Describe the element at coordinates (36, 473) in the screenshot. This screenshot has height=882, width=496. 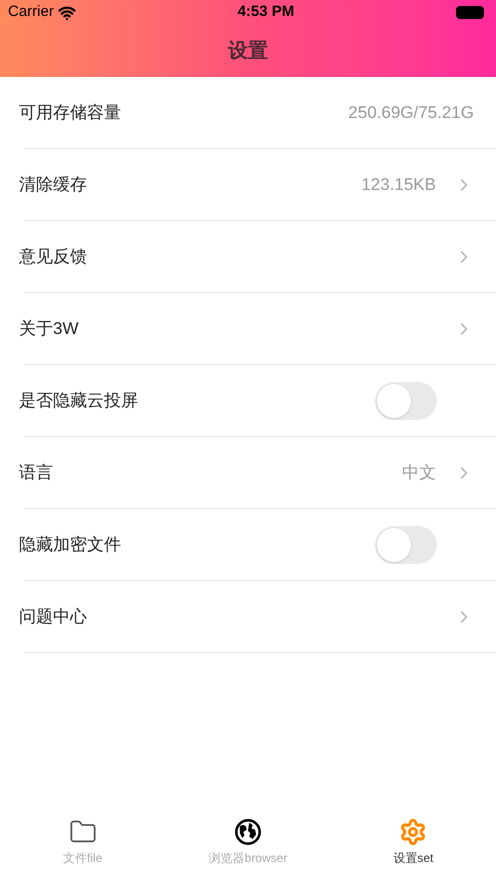
I see `setting-label: 语言` at that location.